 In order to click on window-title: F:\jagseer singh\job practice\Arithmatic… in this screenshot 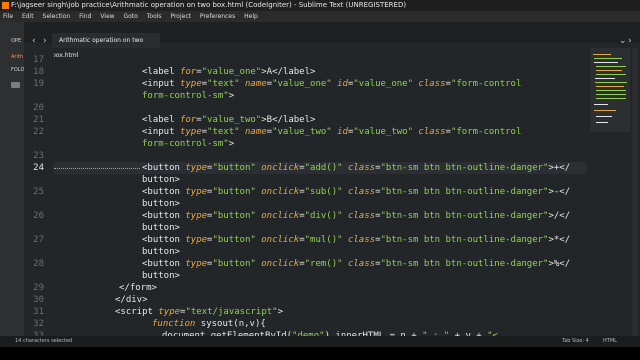, I will do `click(209, 5)`.